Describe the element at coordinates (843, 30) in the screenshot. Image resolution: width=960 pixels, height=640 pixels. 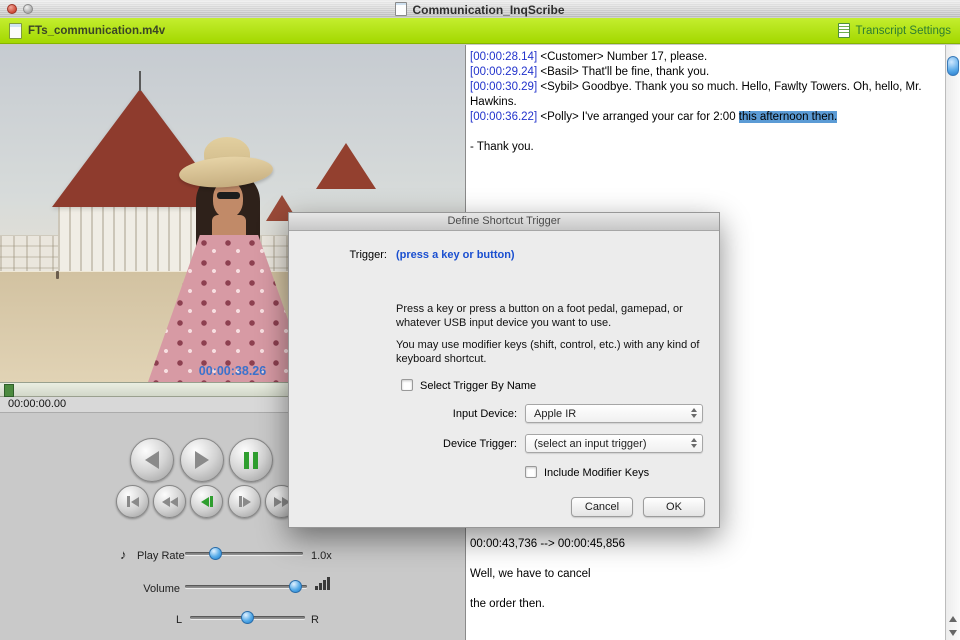
I see `transcript-settings-icon` at that location.